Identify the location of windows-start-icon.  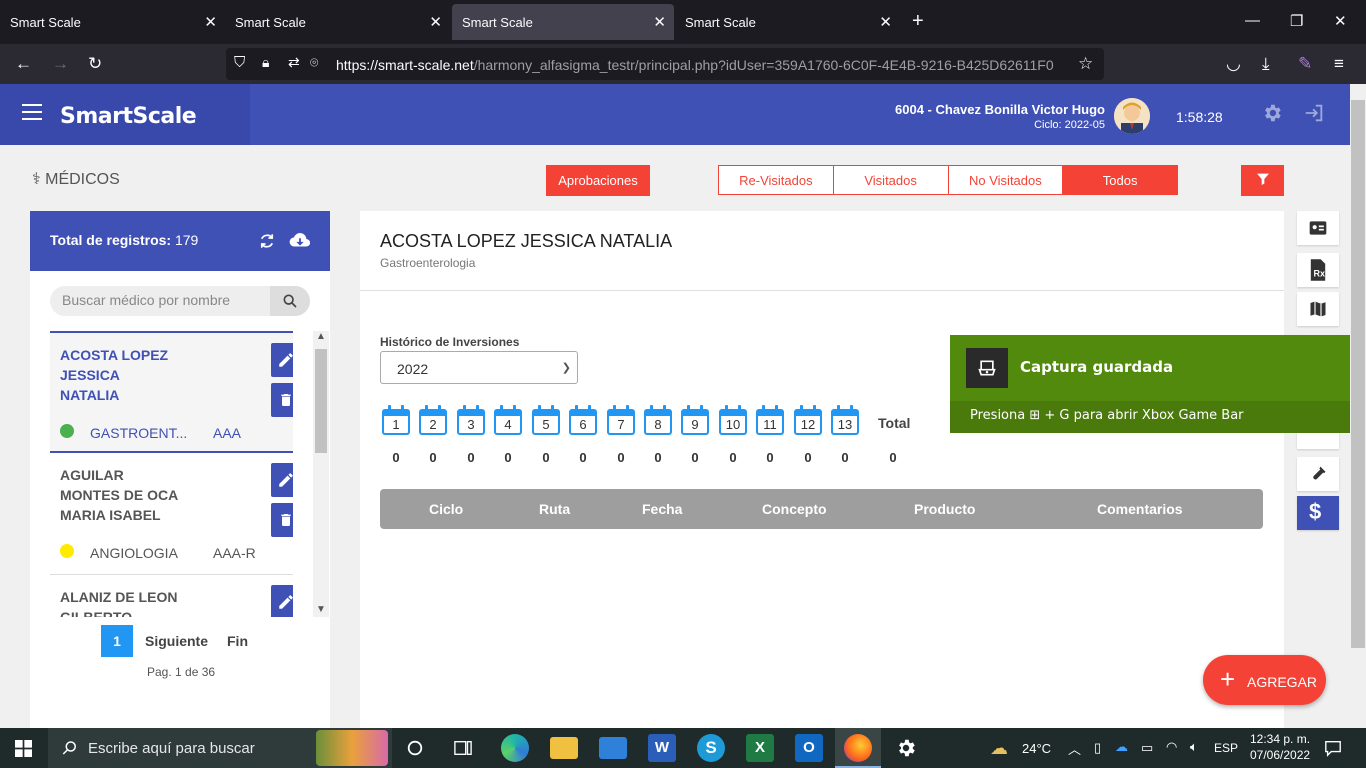
(23, 748).